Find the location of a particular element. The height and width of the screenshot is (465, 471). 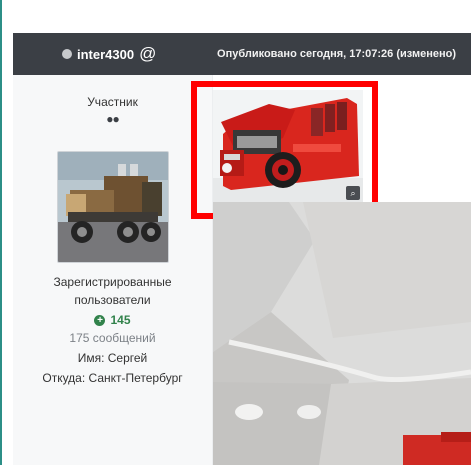

post-author: inter4300 @ is located at coordinates (109, 54).